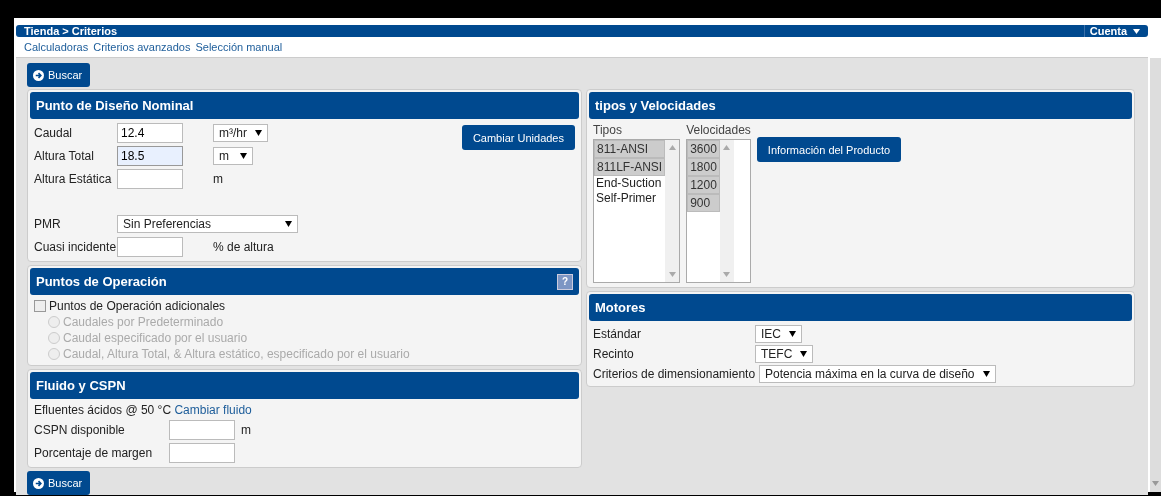 Image resolution: width=1161 pixels, height=496 pixels. I want to click on list-option: 900, so click(703, 203).